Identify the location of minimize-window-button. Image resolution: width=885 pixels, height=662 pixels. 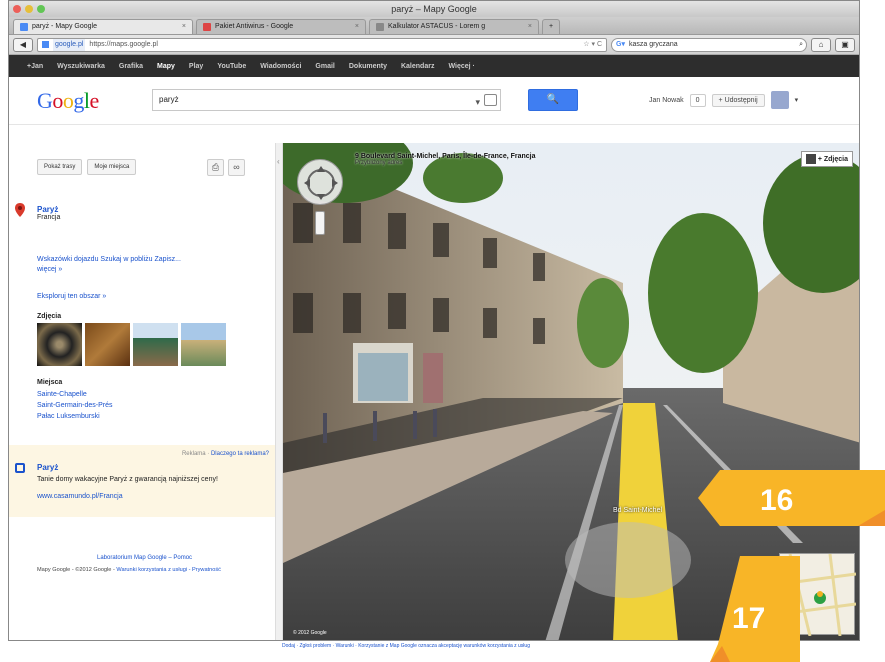
(29, 9).